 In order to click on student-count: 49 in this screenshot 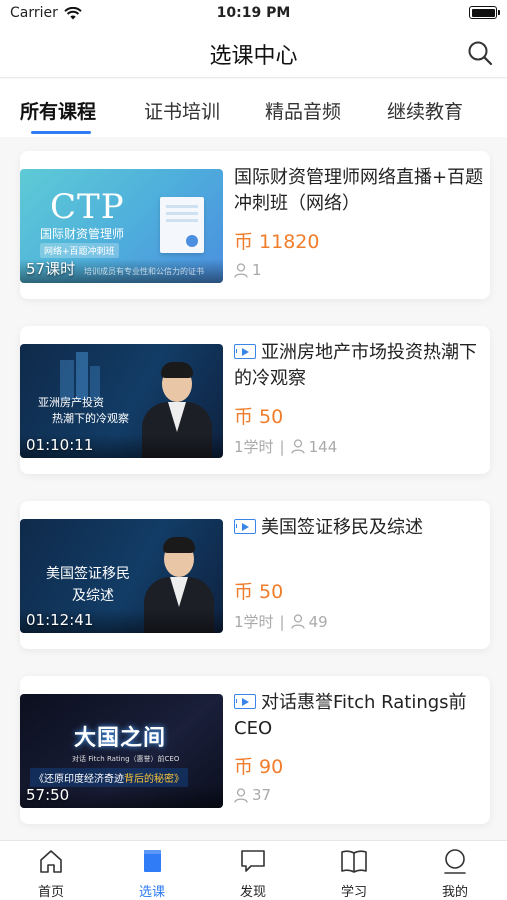, I will do `click(318, 621)`.